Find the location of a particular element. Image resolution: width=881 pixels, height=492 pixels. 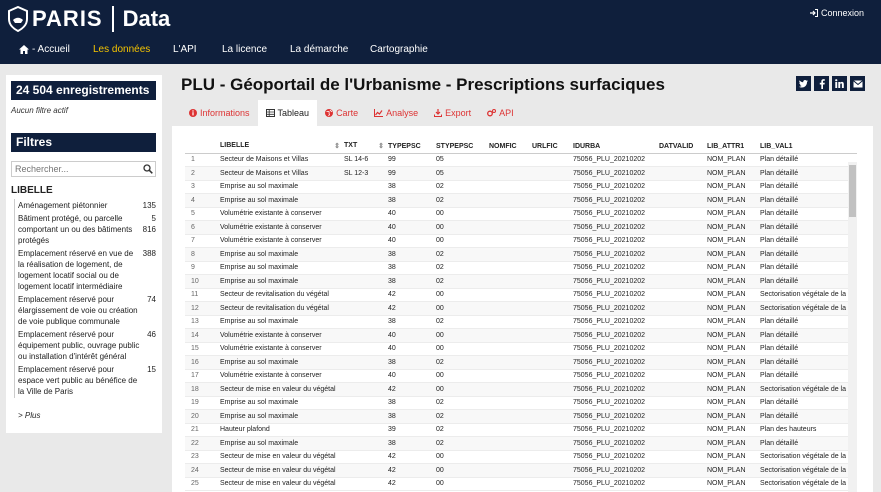

twitter-button is located at coordinates (803, 83).